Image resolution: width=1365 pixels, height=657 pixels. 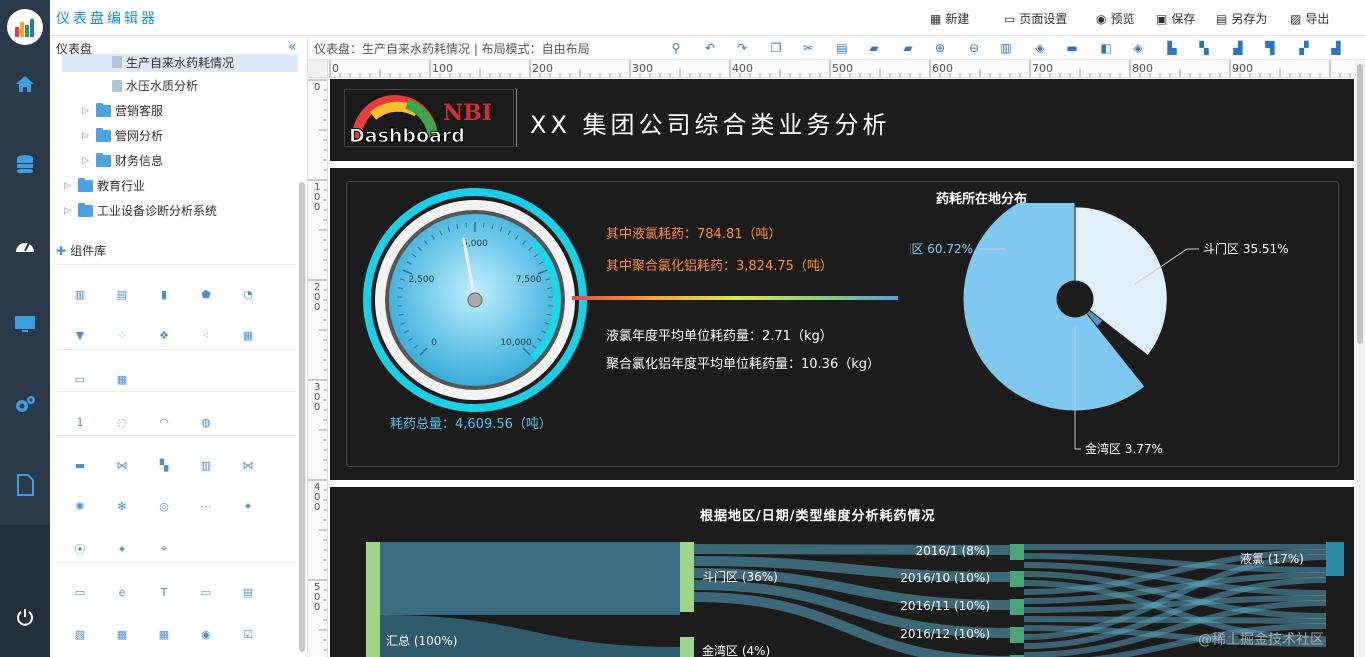 What do you see at coordinates (949, 18) in the screenshot?
I see `new-button: ▦ 新建` at bounding box center [949, 18].